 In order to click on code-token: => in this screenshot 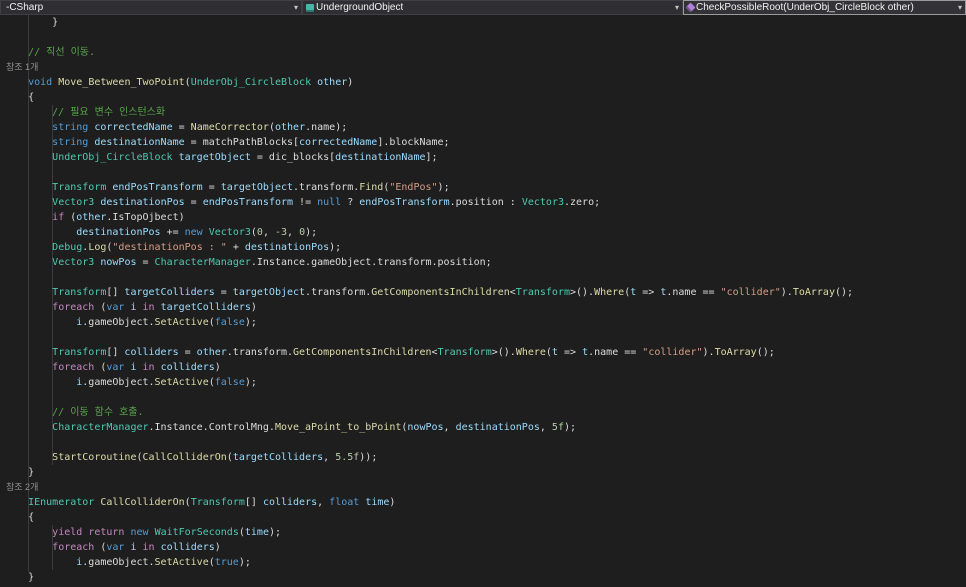, I will do `click(648, 292)`.